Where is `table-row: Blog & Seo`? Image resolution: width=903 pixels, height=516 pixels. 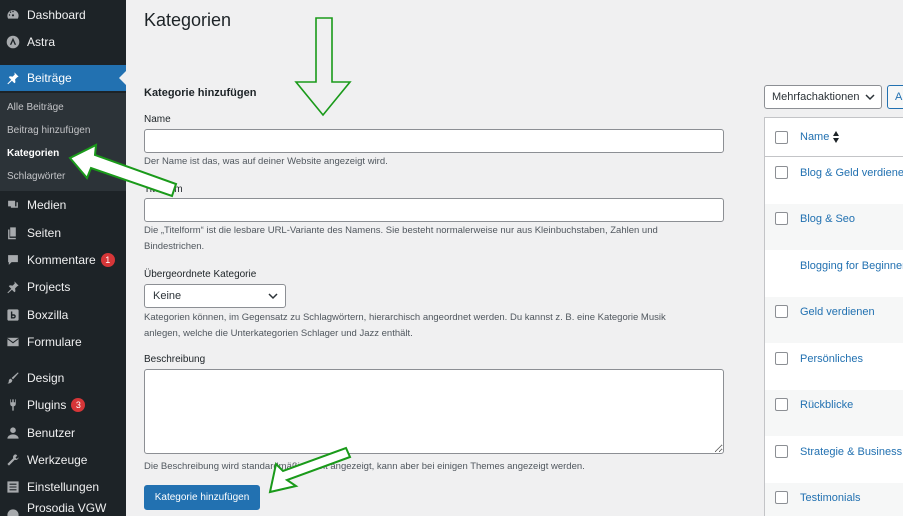
table-row: Blog & Seo is located at coordinates (834, 227).